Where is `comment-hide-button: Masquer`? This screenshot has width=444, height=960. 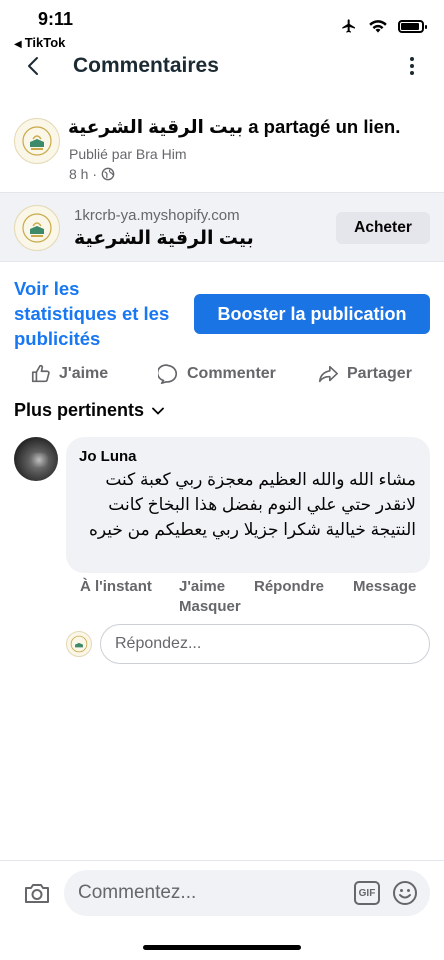 comment-hide-button: Masquer is located at coordinates (210, 606).